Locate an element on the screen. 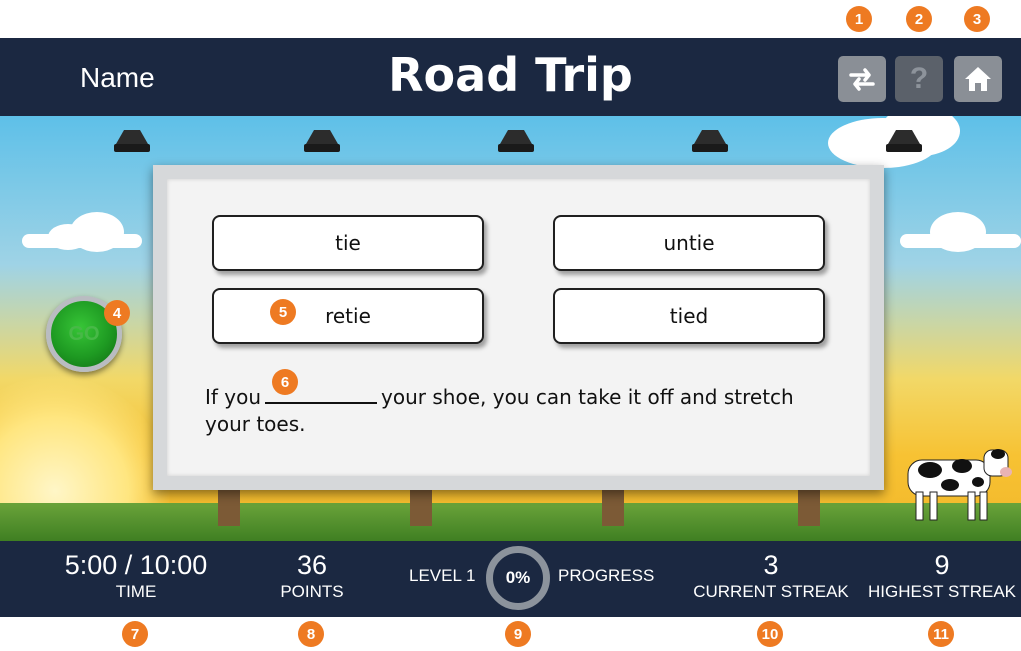 The width and height of the screenshot is (1021, 651). callout-8: 8 is located at coordinates (311, 634).